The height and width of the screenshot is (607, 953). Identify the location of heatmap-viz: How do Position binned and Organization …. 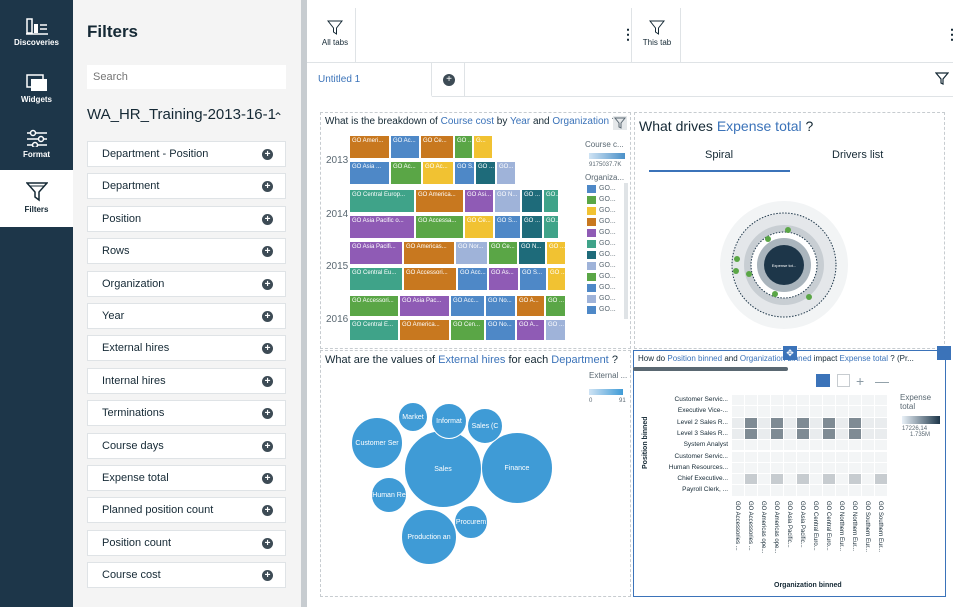
(789, 473).